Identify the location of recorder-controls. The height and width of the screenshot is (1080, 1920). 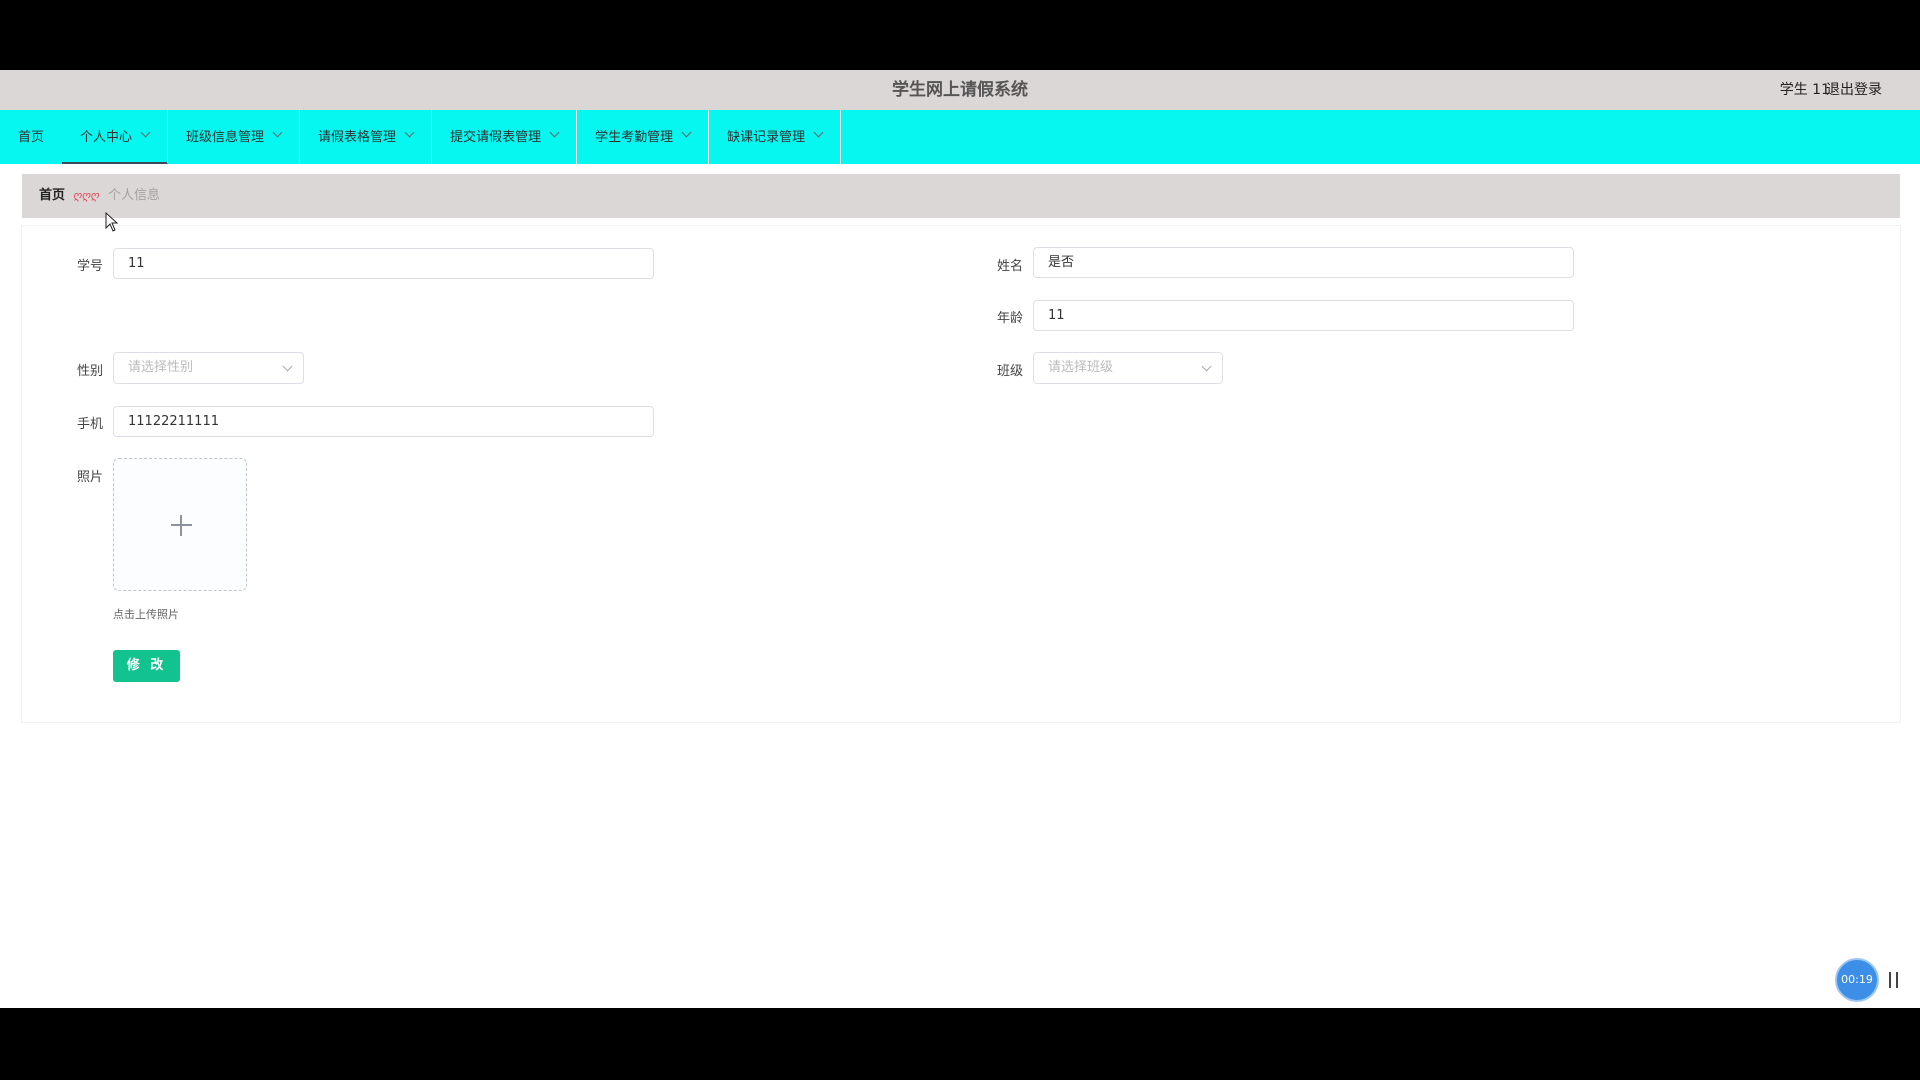
(1900, 980).